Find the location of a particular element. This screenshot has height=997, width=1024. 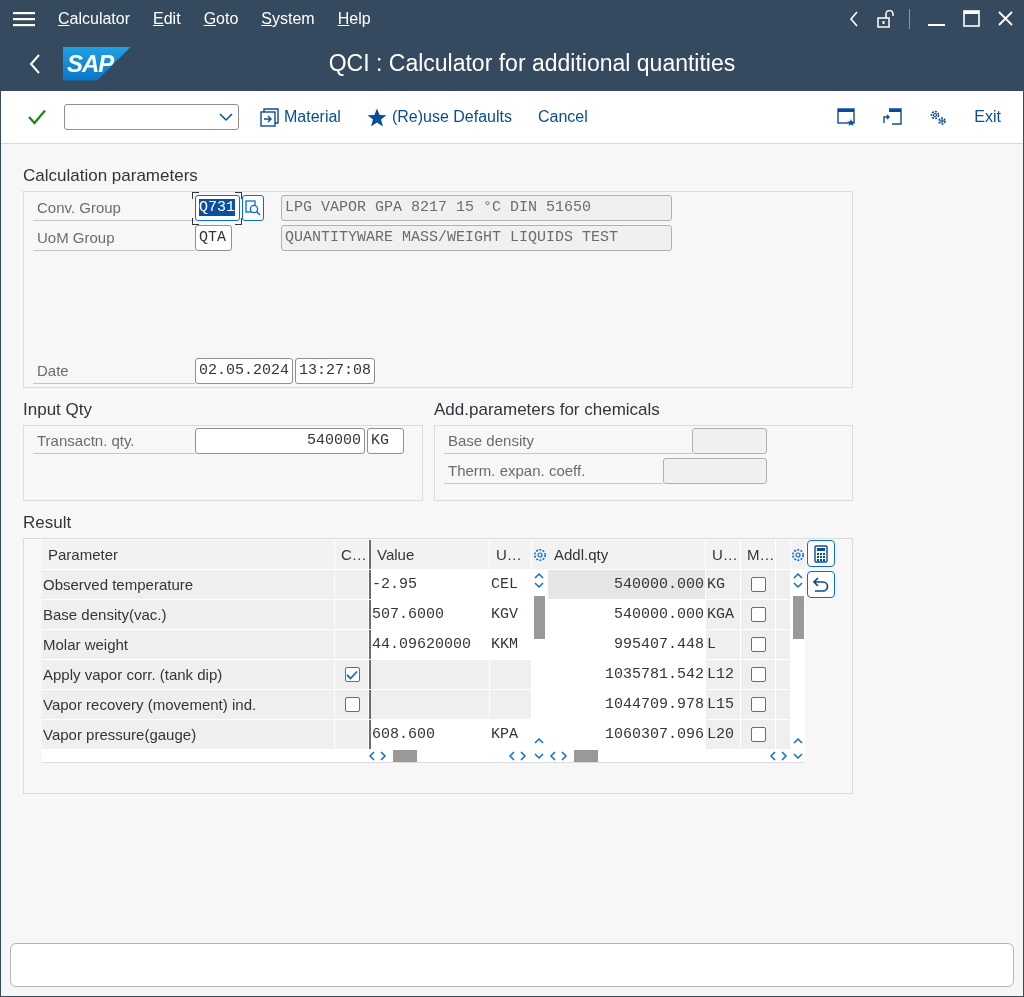

search-help-button is located at coordinates (253, 208).